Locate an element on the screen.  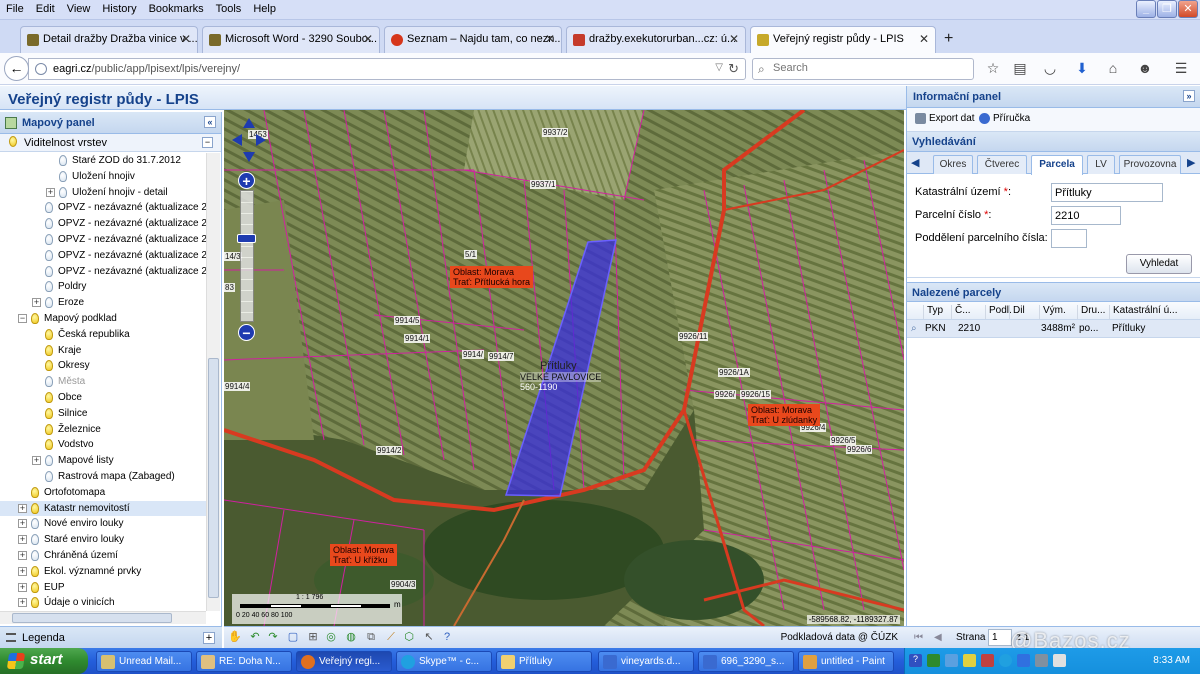
layer-tree-item: + Eroze is located at coordinates (103, 303).